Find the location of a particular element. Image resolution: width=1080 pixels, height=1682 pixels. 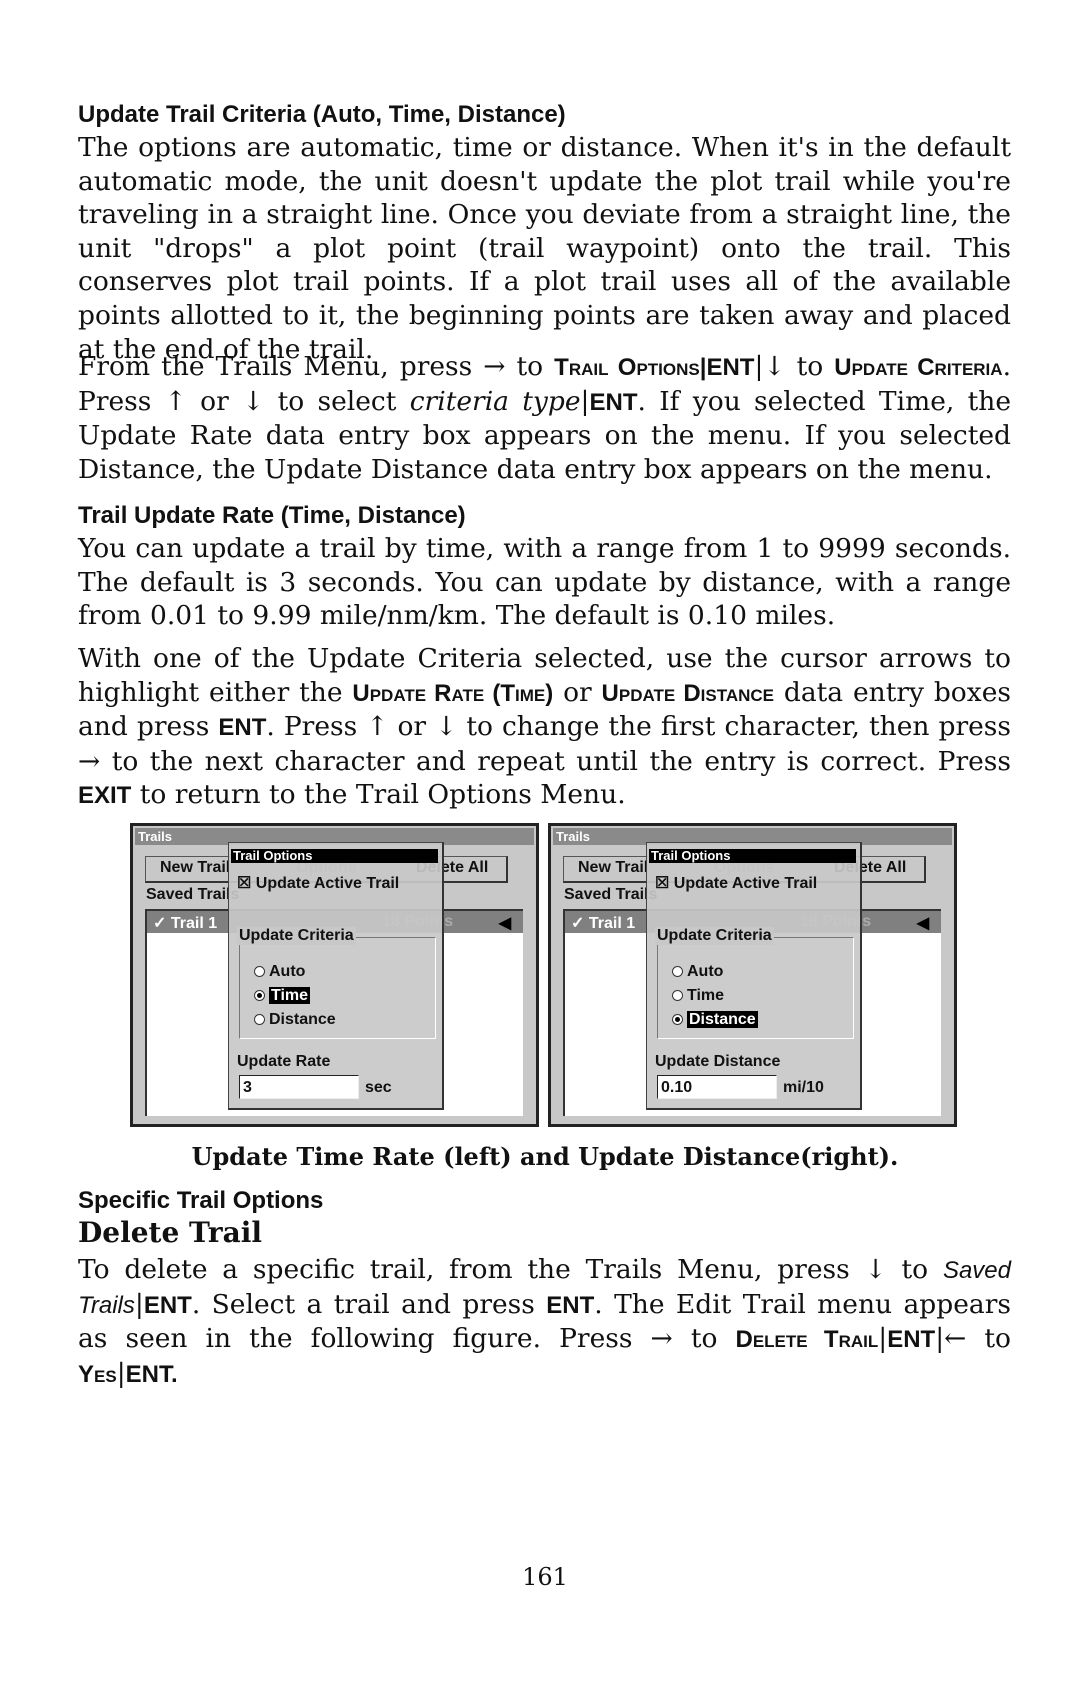

heading-trail-update-rate: Trail Update Rate (Time, Distance) is located at coordinates (272, 515).